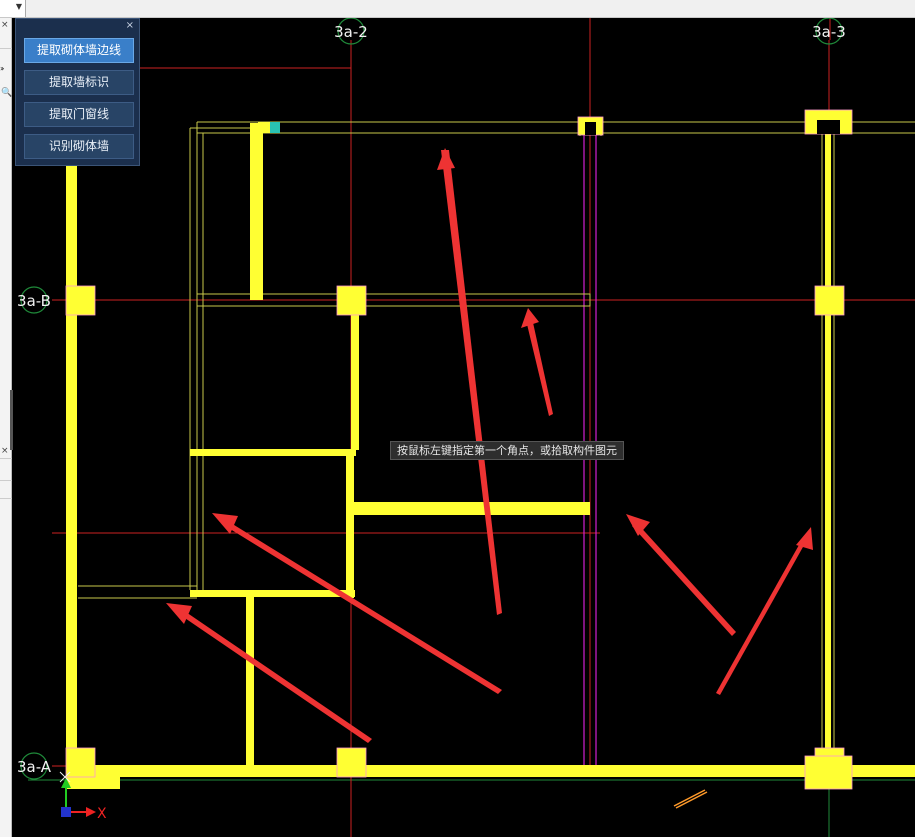 Image resolution: width=915 pixels, height=837 pixels. What do you see at coordinates (34, 301) in the screenshot?
I see `axis-label-row-1: 3a-B` at bounding box center [34, 301].